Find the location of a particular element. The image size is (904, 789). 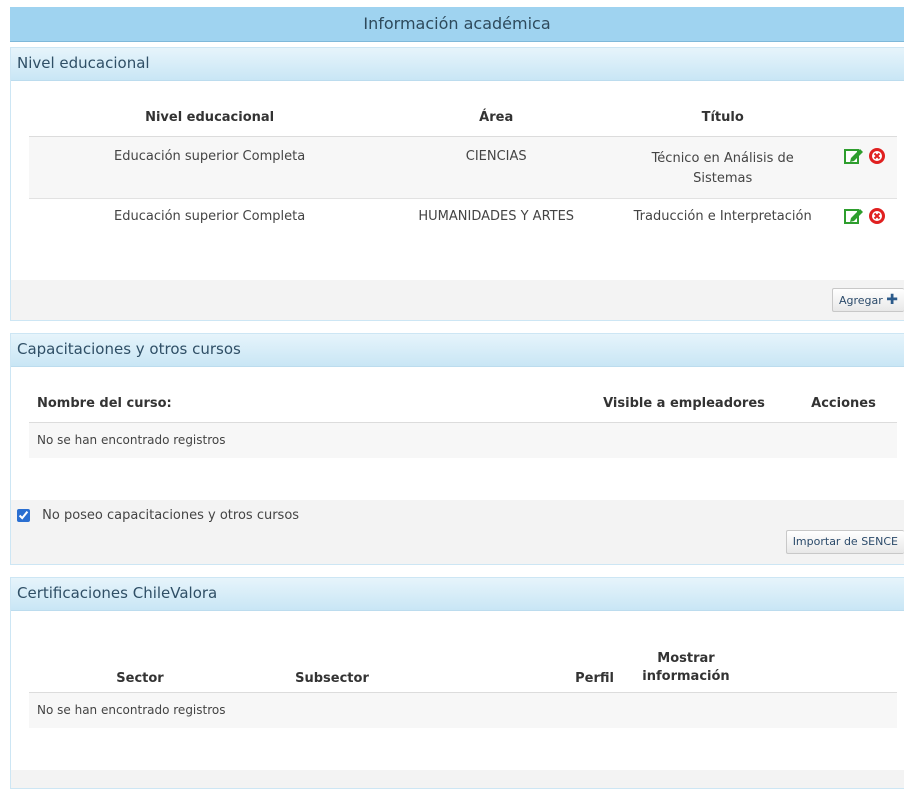

nivel-footer: Agregar ✚ is located at coordinates (457, 300).